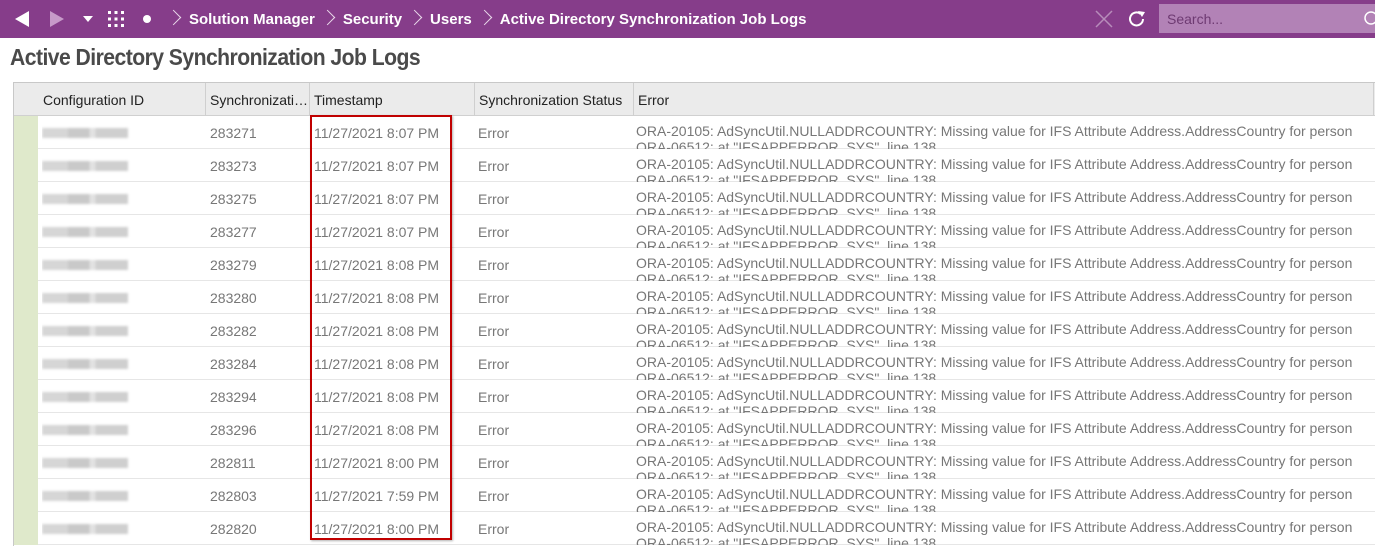 Image resolution: width=1375 pixels, height=546 pixels. What do you see at coordinates (57, 19) in the screenshot?
I see `forward-button` at bounding box center [57, 19].